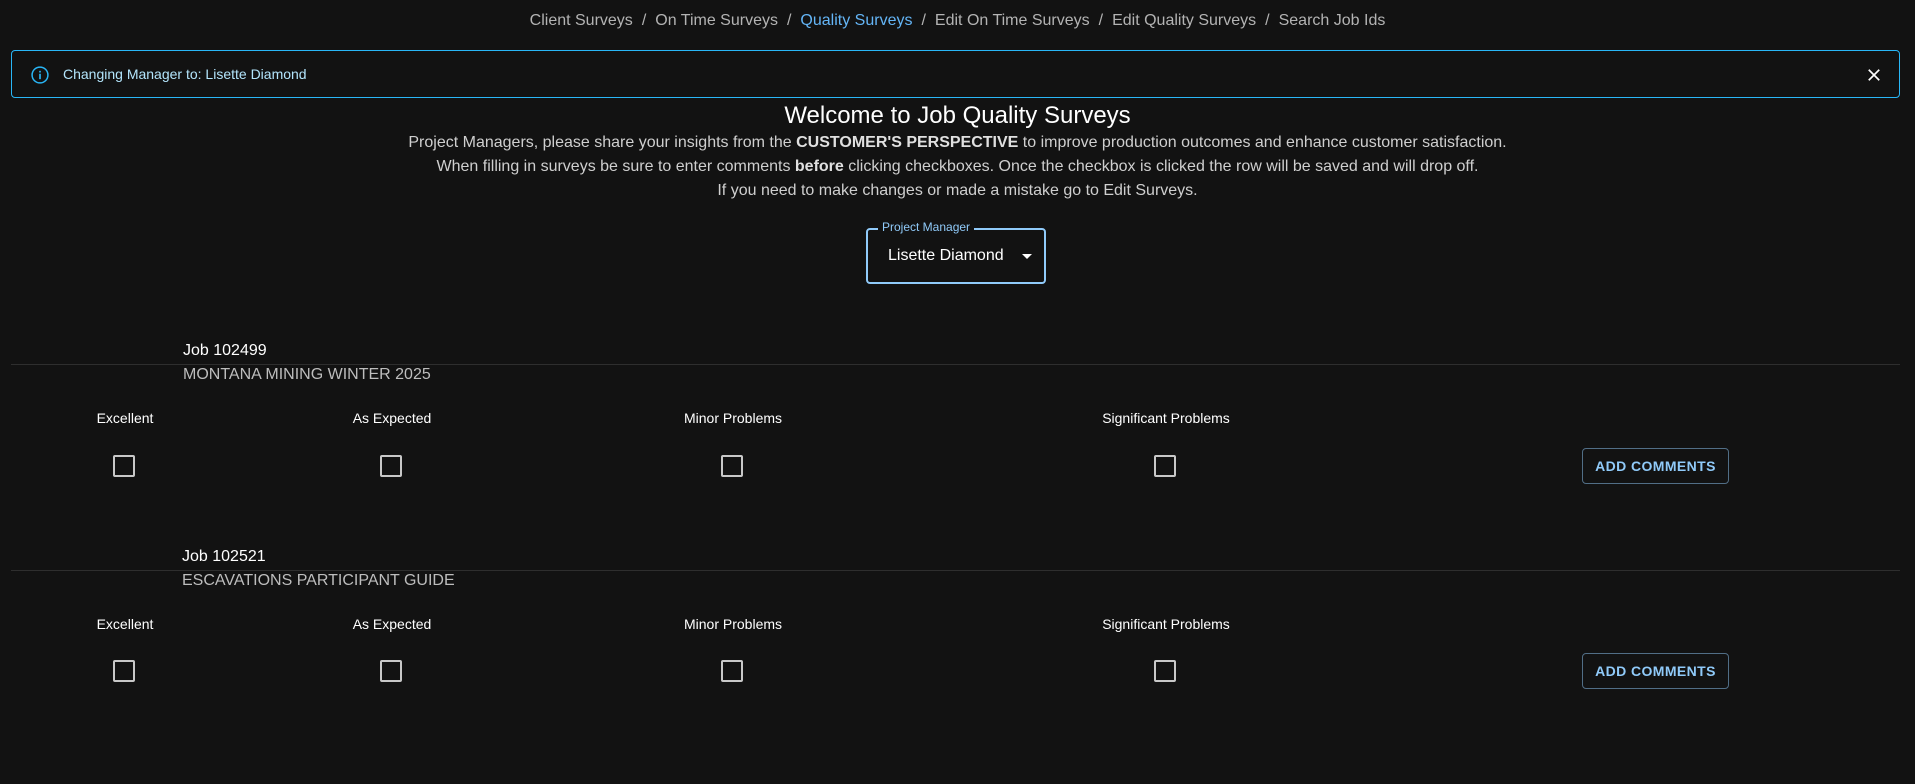 Image resolution: width=1915 pixels, height=784 pixels. What do you see at coordinates (955, 74) in the screenshot?
I see `manager-change-alert: Changing Manager to: Lisette Diamond` at bounding box center [955, 74].